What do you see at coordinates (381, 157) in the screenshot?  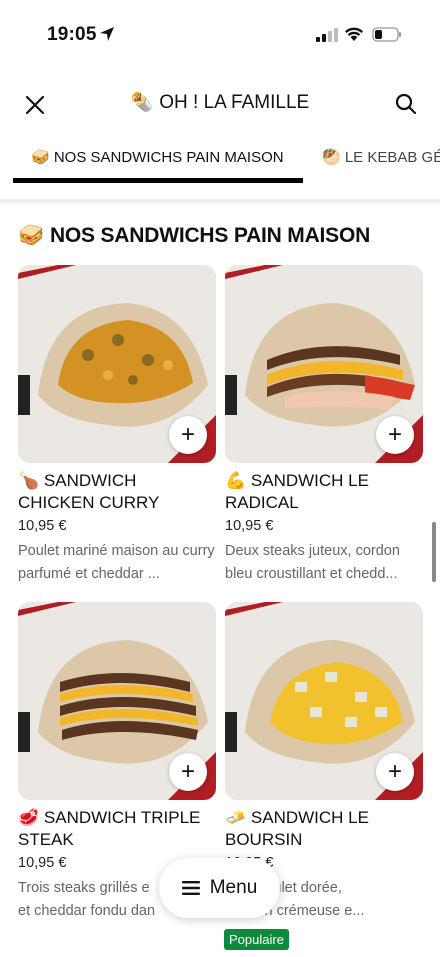 I see `tab-le-kebab: 🥙 LE KEBAB GÉ` at bounding box center [381, 157].